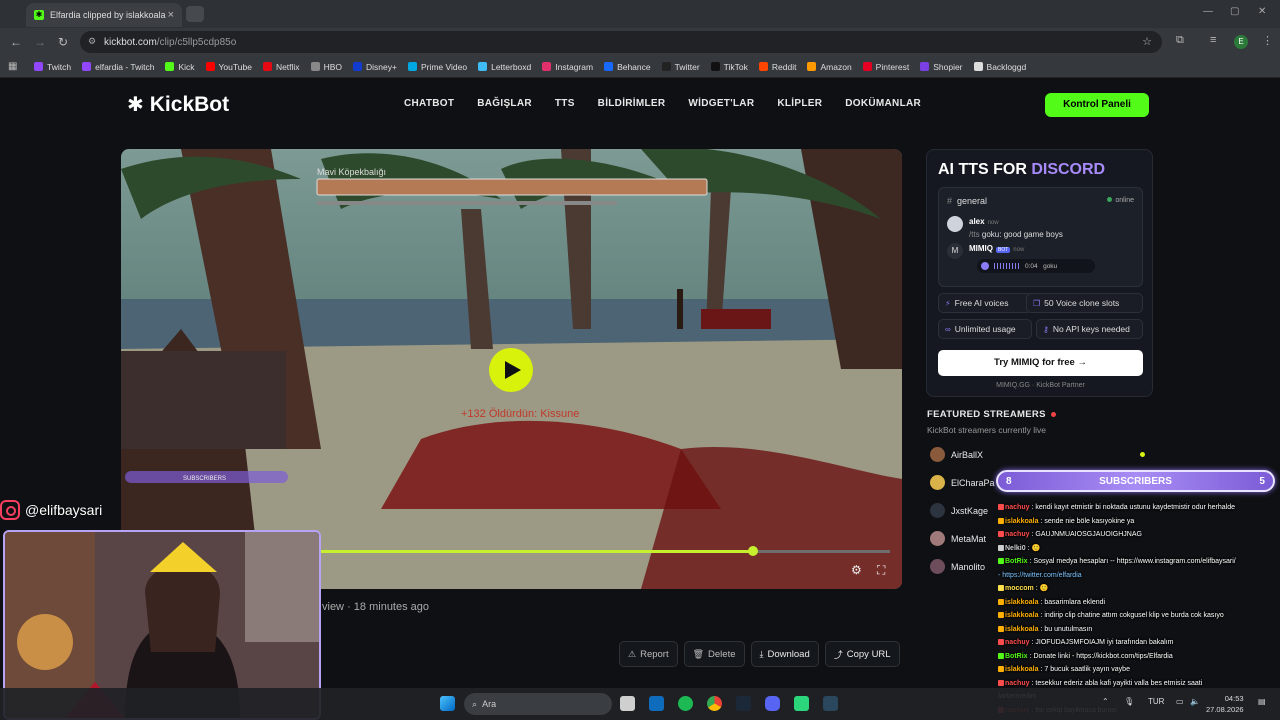 This screenshot has height=720, width=1280. What do you see at coordinates (680, 67) in the screenshot?
I see `bookmark-twitter: Twitter` at bounding box center [680, 67].